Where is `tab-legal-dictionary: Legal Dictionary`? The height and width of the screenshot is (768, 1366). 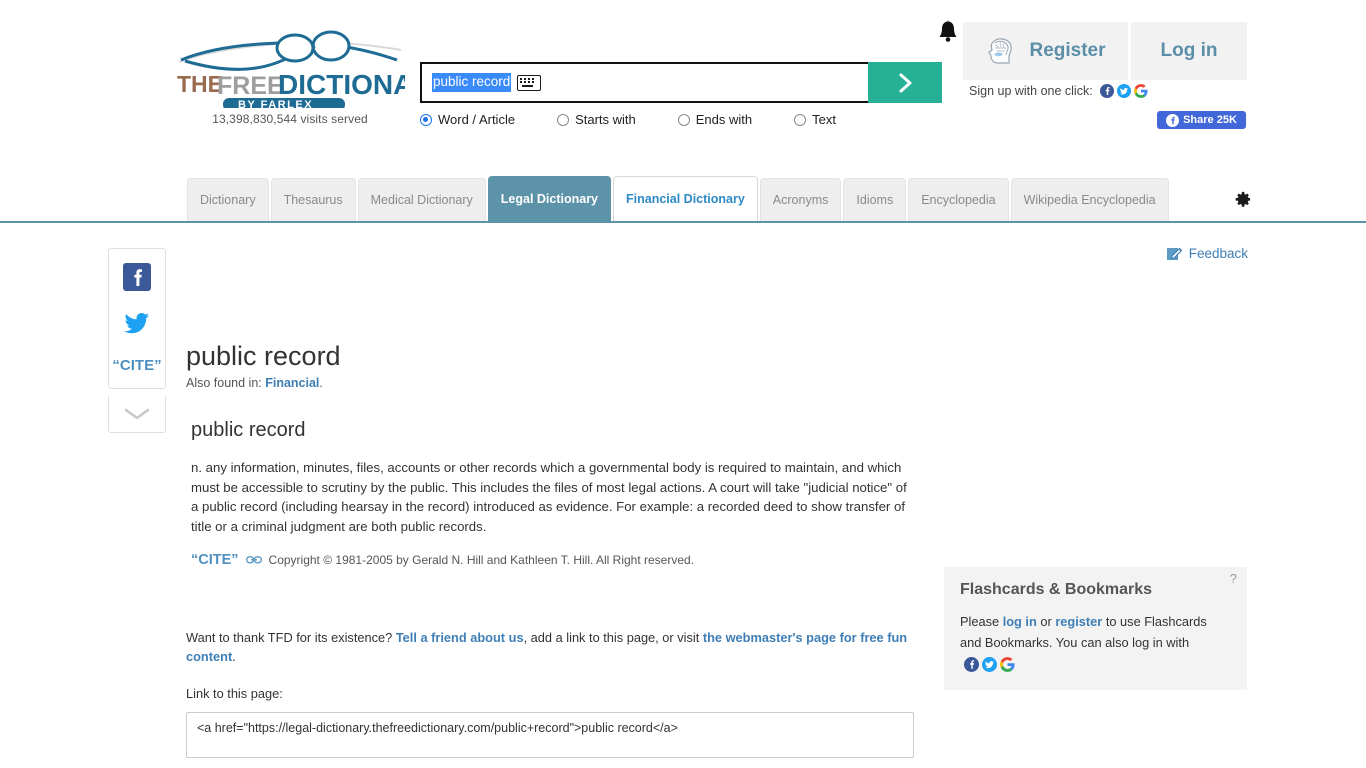
tab-legal-dictionary: Legal Dictionary is located at coordinates (549, 199).